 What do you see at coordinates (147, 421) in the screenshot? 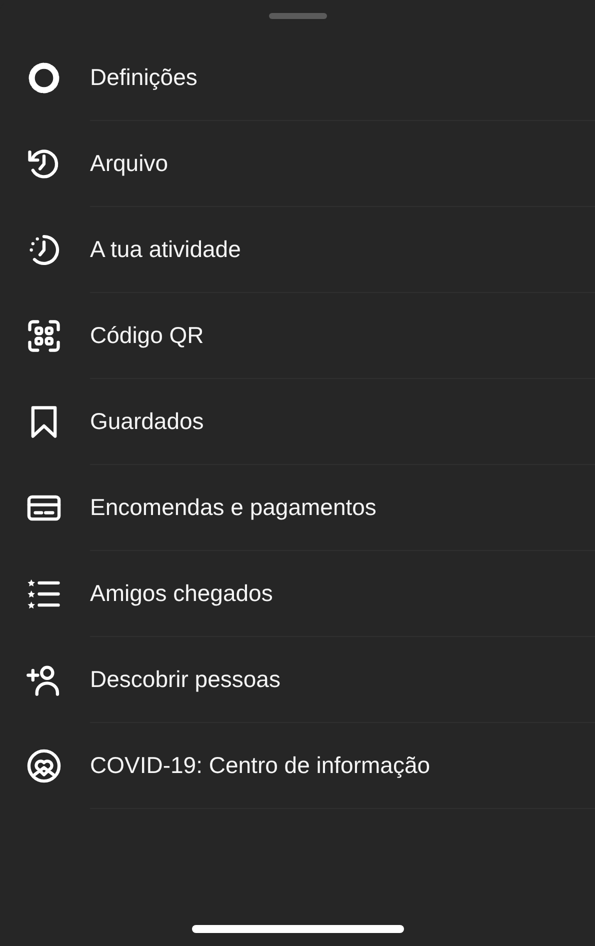
I see `menu-item-label: Guardados` at bounding box center [147, 421].